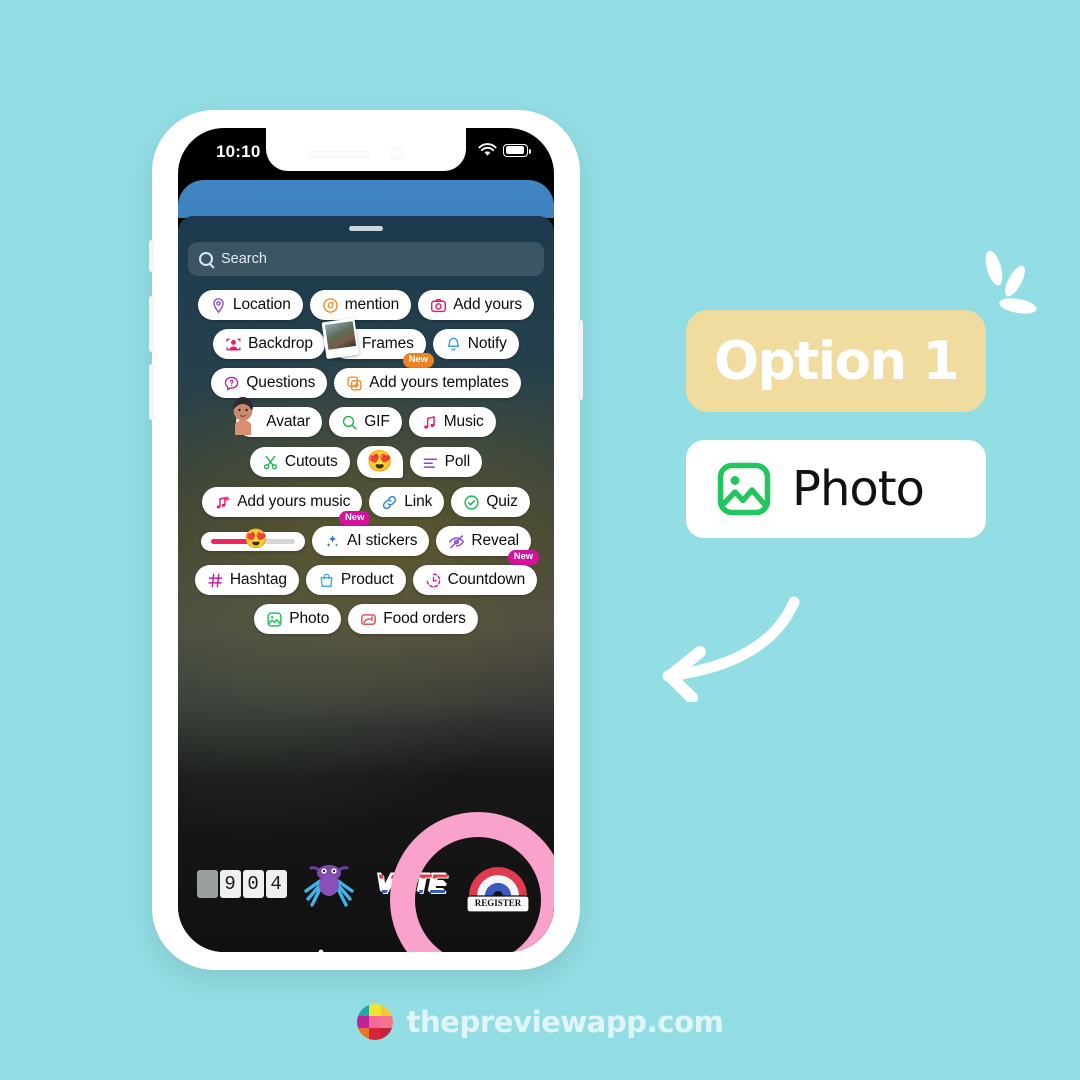  I want to click on counter-digit: 0, so click(253, 884).